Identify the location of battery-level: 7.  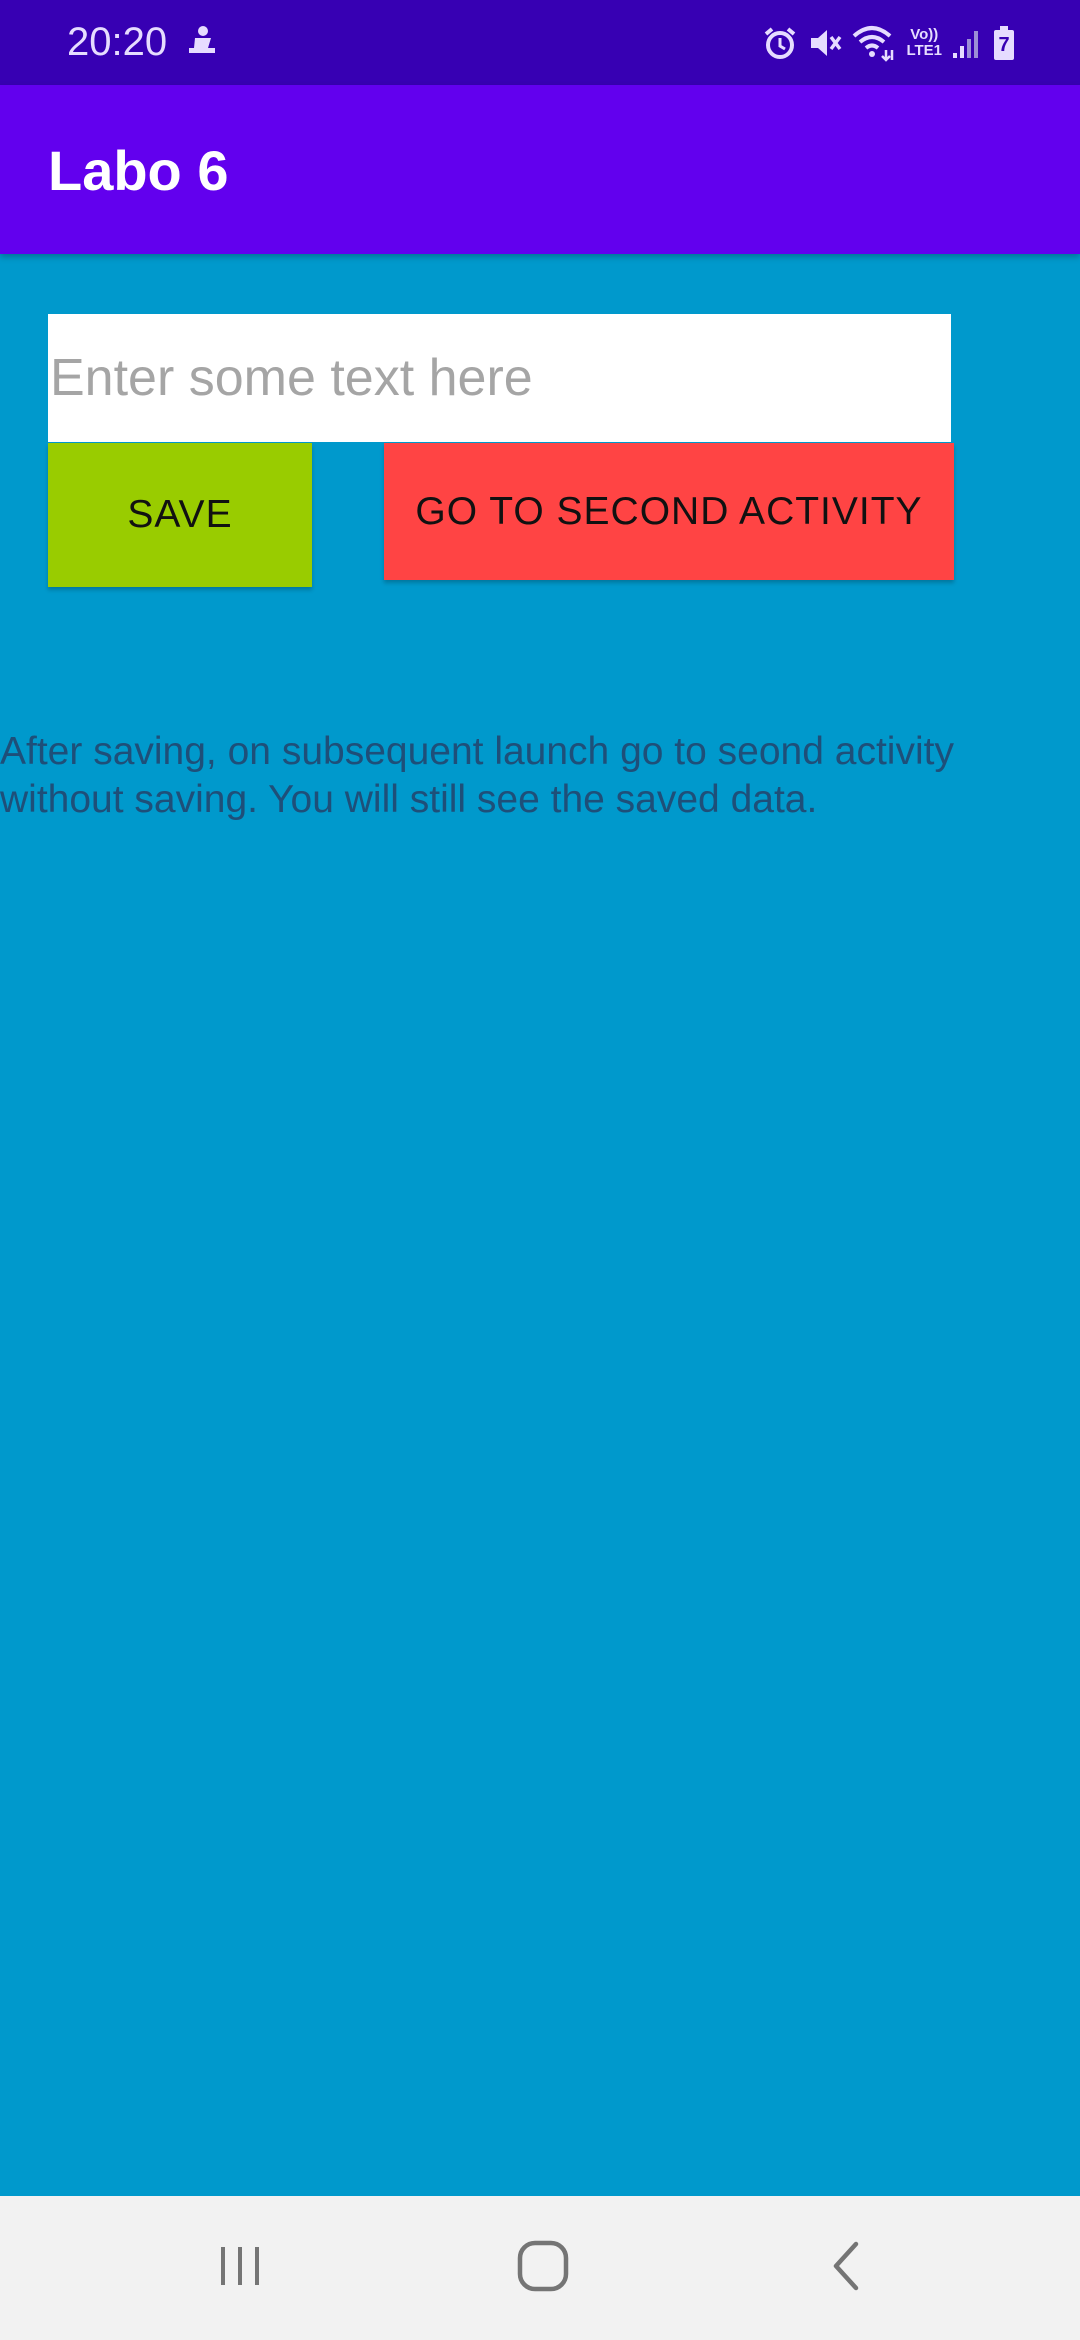
(1004, 45).